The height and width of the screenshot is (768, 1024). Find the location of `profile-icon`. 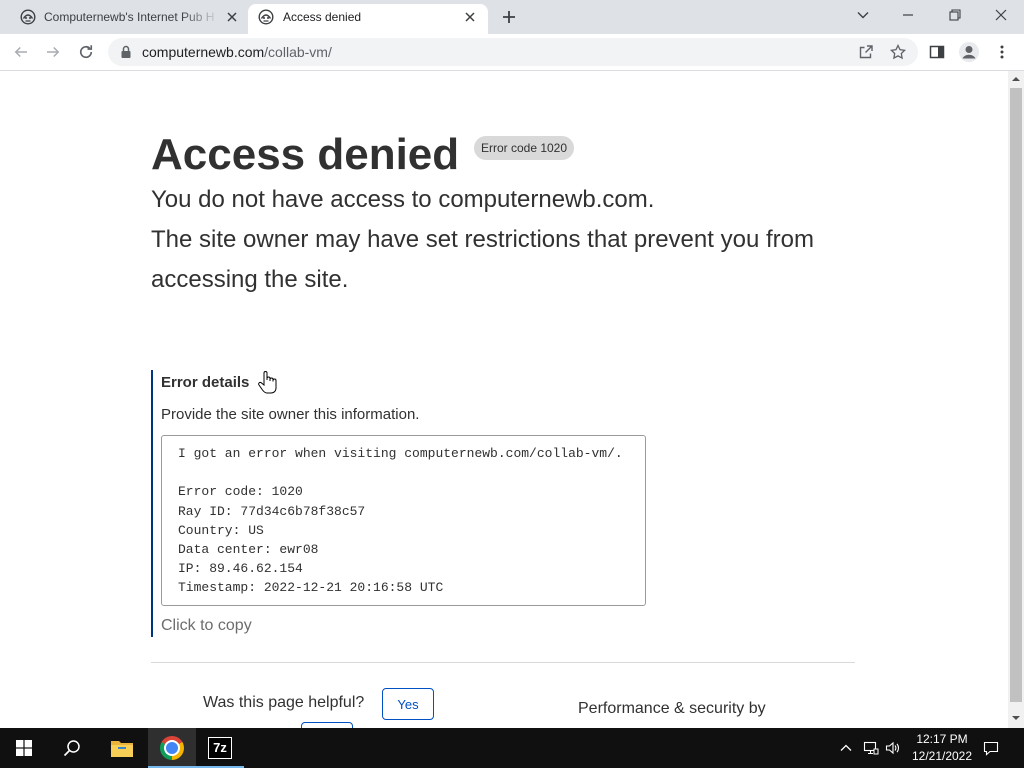

profile-icon is located at coordinates (969, 52).